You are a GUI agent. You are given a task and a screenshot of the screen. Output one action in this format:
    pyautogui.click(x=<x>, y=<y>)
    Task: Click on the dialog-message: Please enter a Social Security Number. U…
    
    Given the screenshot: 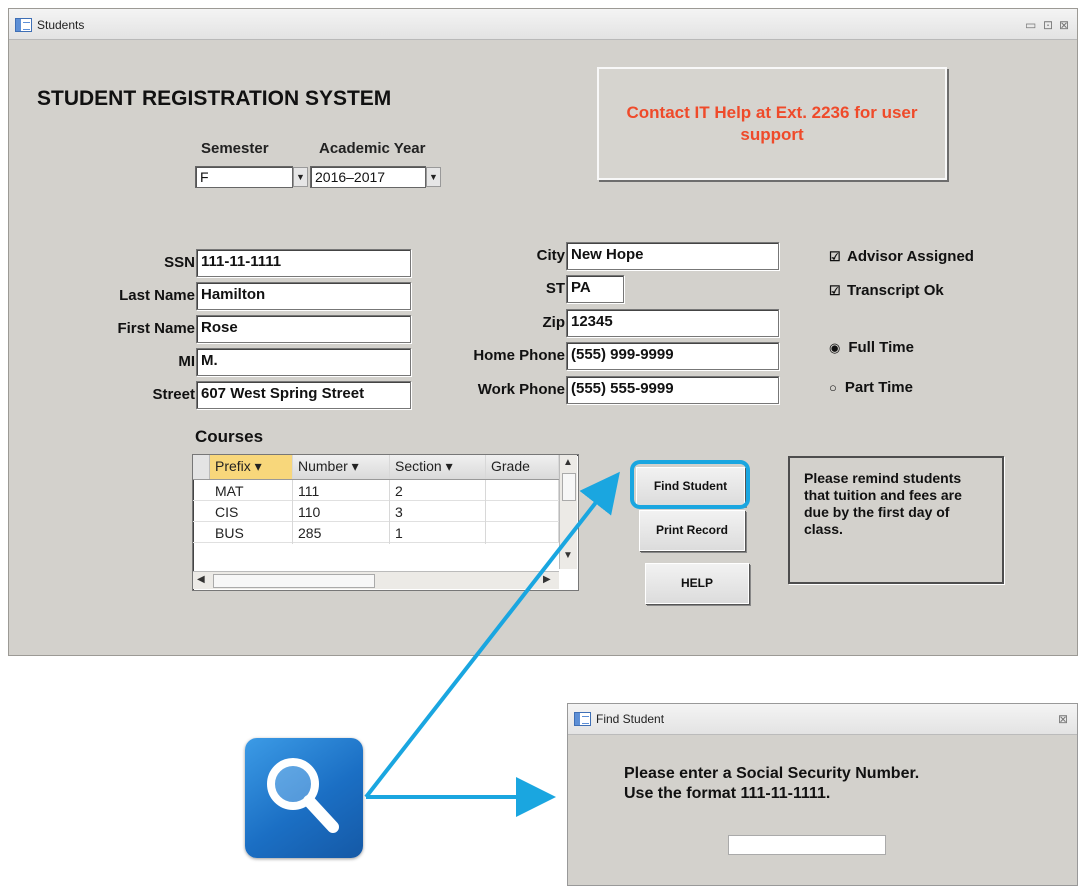 What is the action you would take?
    pyautogui.click(x=771, y=784)
    